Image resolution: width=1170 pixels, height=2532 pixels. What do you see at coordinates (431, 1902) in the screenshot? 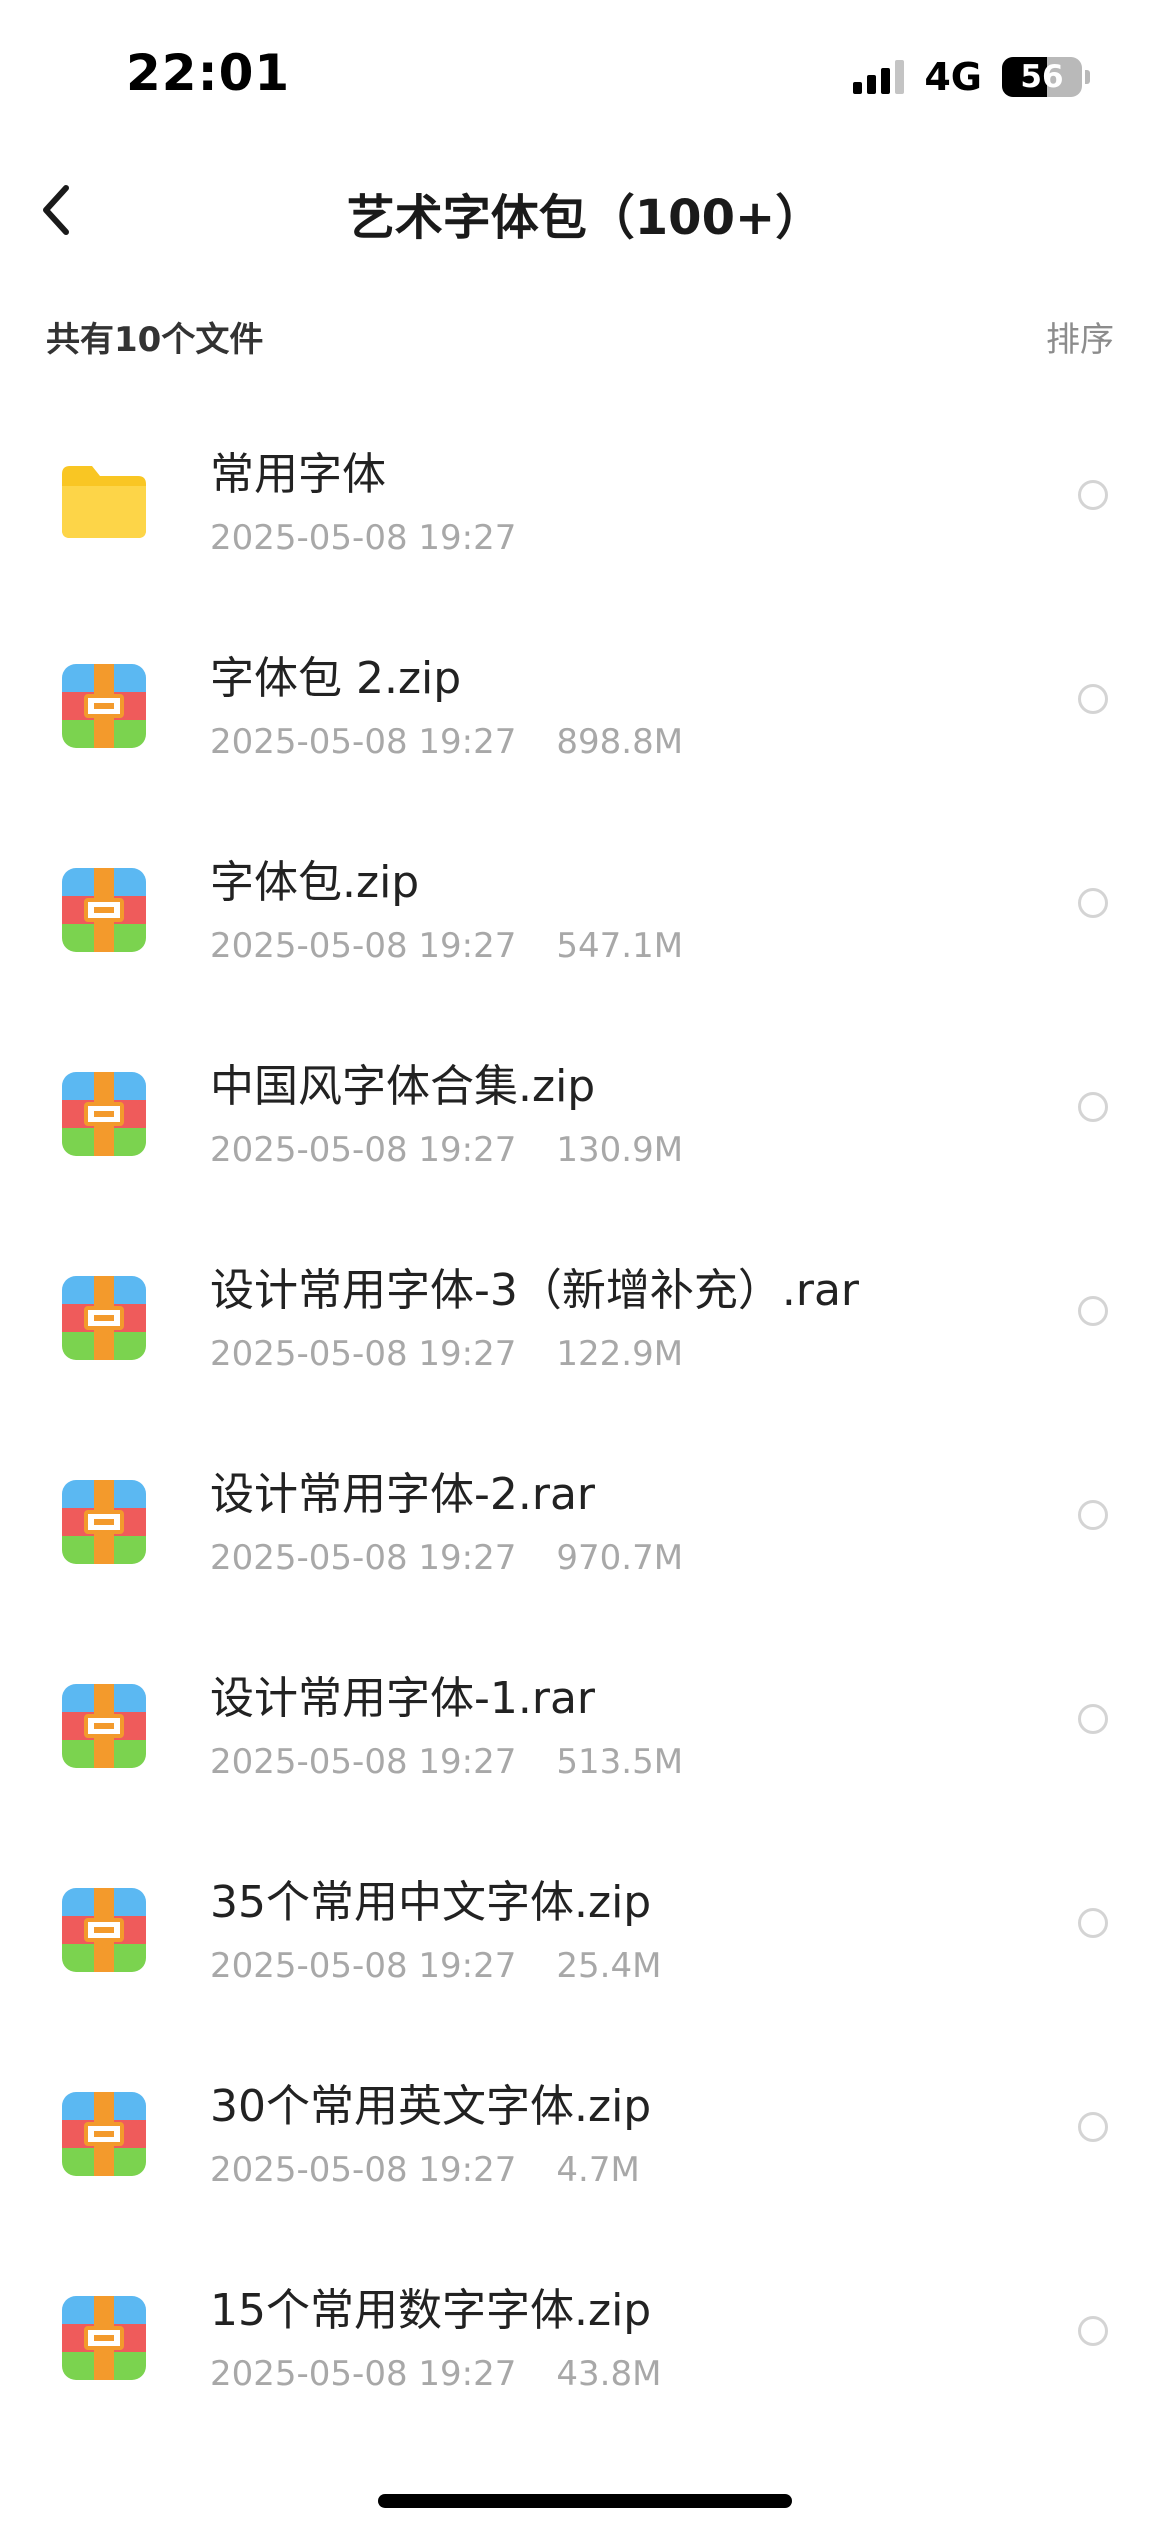
I see `file-name: 35个常用中文字体.zip` at bounding box center [431, 1902].